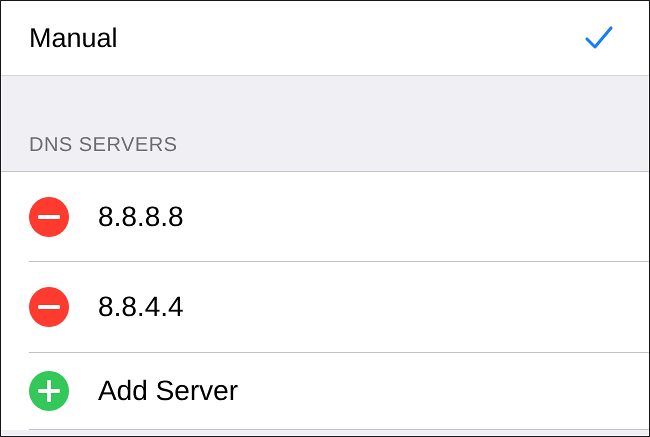  I want to click on server-address: 8.8.8.8, so click(141, 216).